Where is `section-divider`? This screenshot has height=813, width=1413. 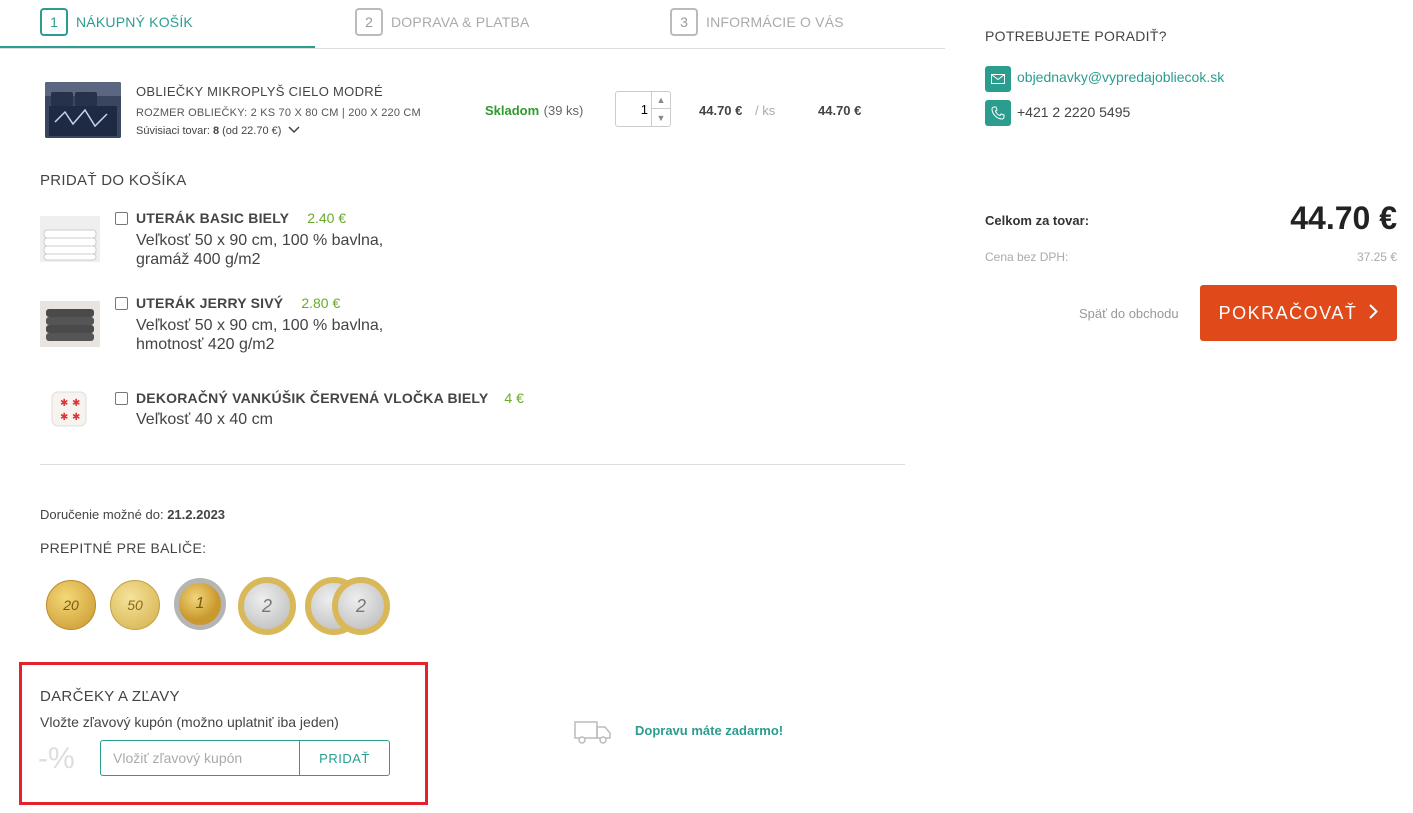
section-divider is located at coordinates (472, 464).